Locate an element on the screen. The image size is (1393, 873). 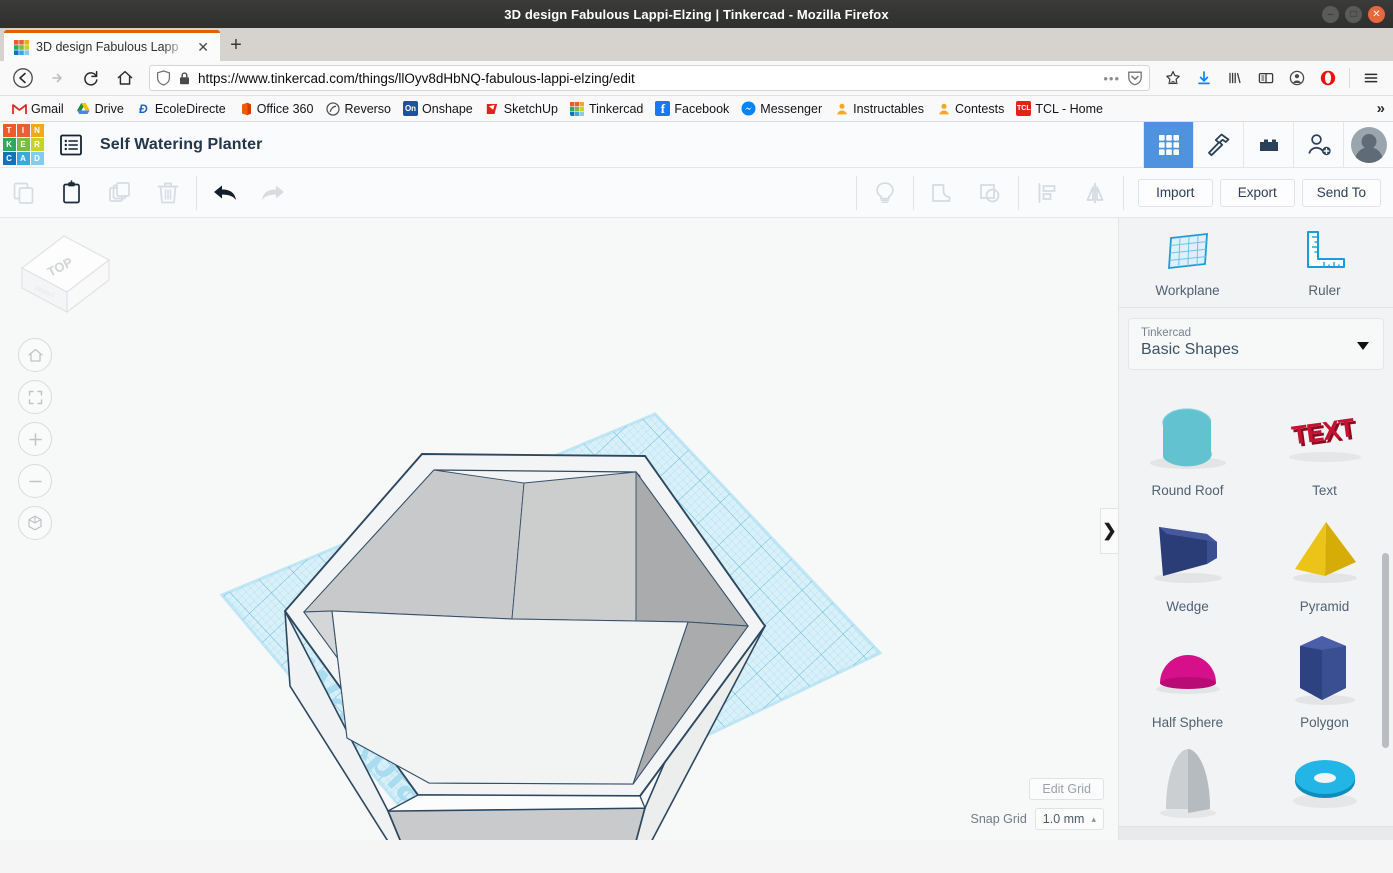
shape-item-paraboloid is located at coordinates (1187, 778).